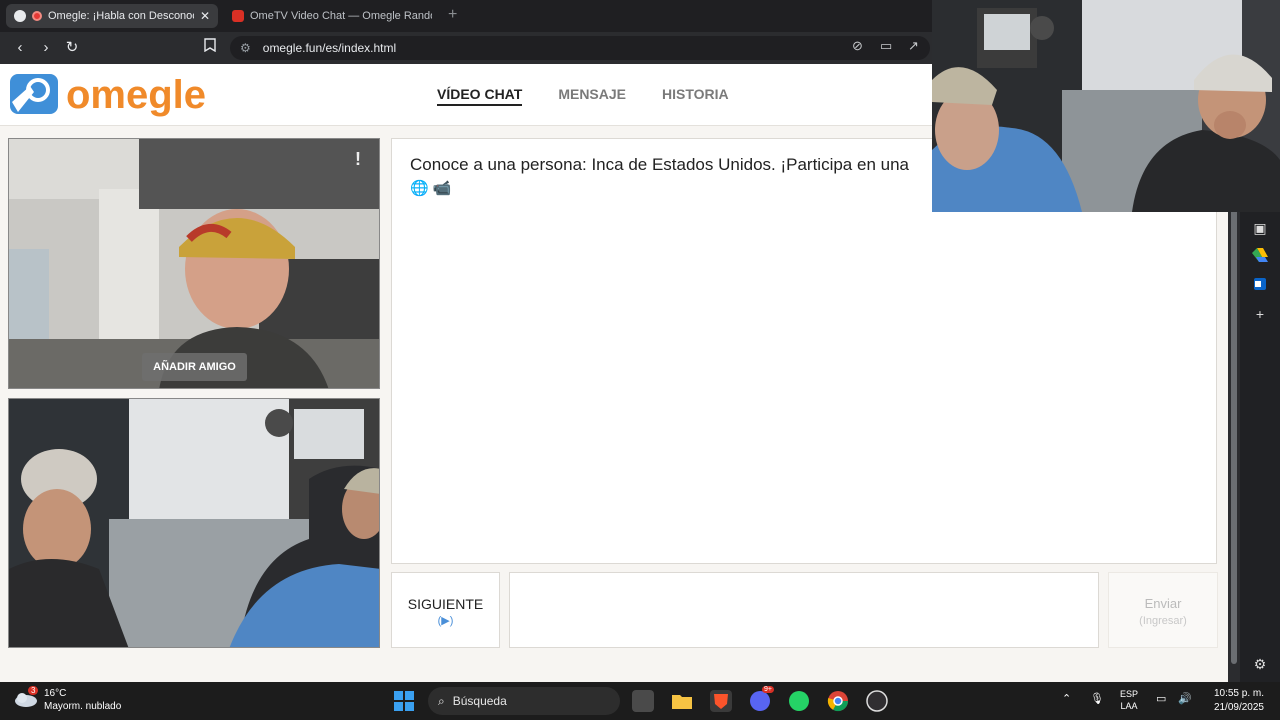  What do you see at coordinates (682, 701) in the screenshot?
I see `file-explorer-icon` at bounding box center [682, 701].